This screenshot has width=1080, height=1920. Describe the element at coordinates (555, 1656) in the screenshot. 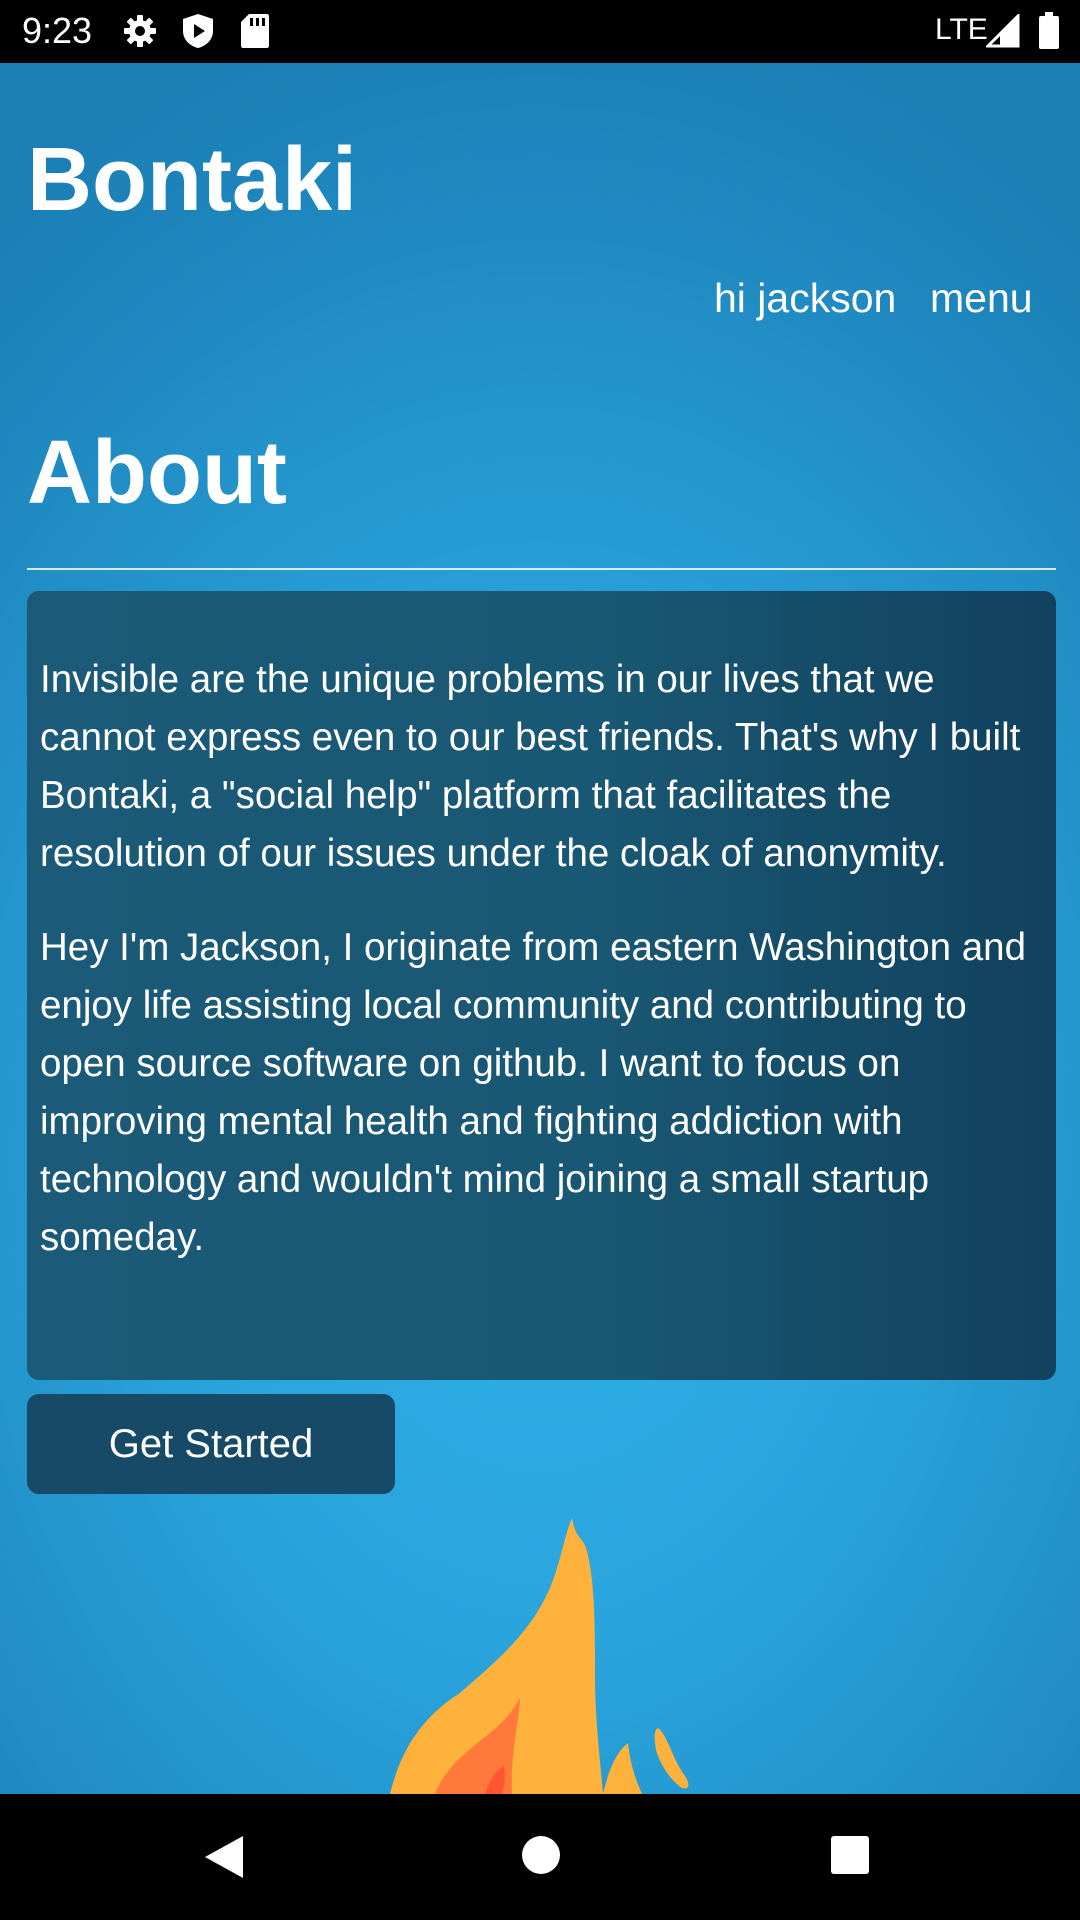

I see `flame-illustration` at that location.